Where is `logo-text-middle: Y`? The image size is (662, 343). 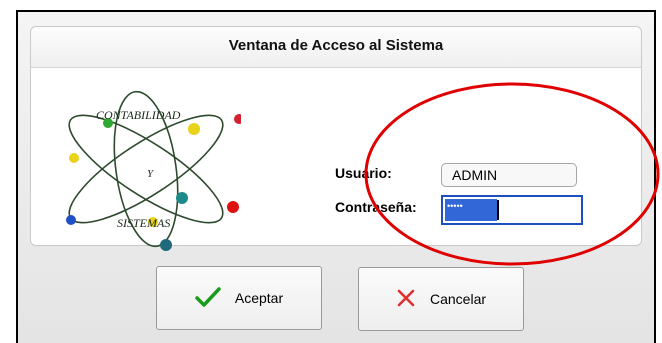
logo-text-middle: Y is located at coordinates (151, 174).